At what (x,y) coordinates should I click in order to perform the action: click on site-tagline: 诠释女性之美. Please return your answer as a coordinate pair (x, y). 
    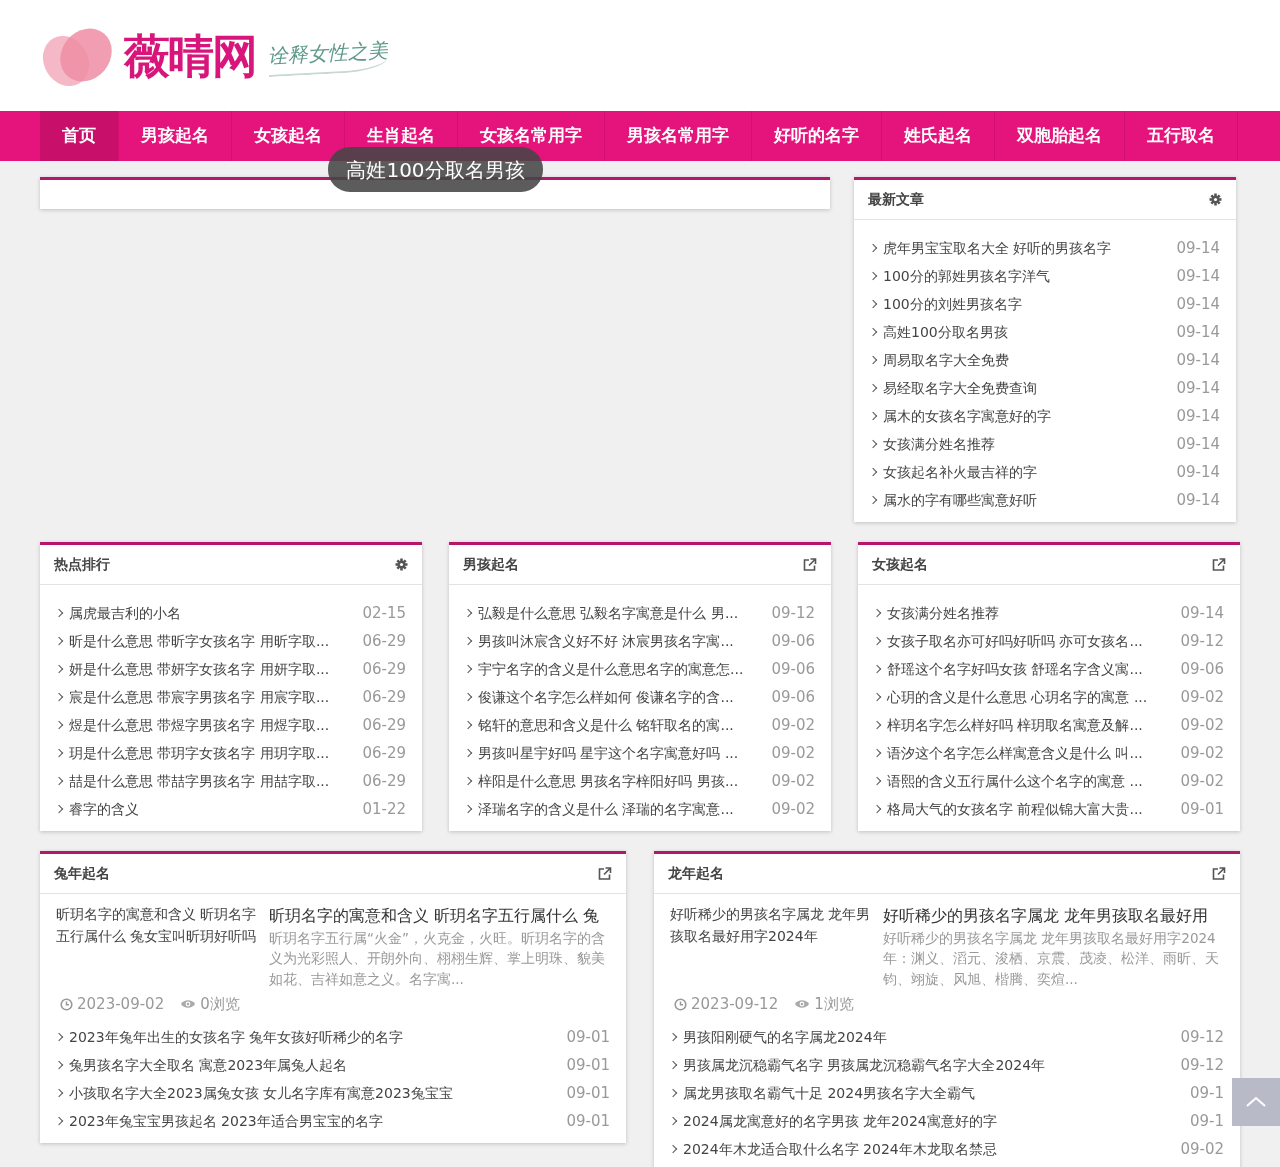
    Looking at the image, I should click on (328, 55).